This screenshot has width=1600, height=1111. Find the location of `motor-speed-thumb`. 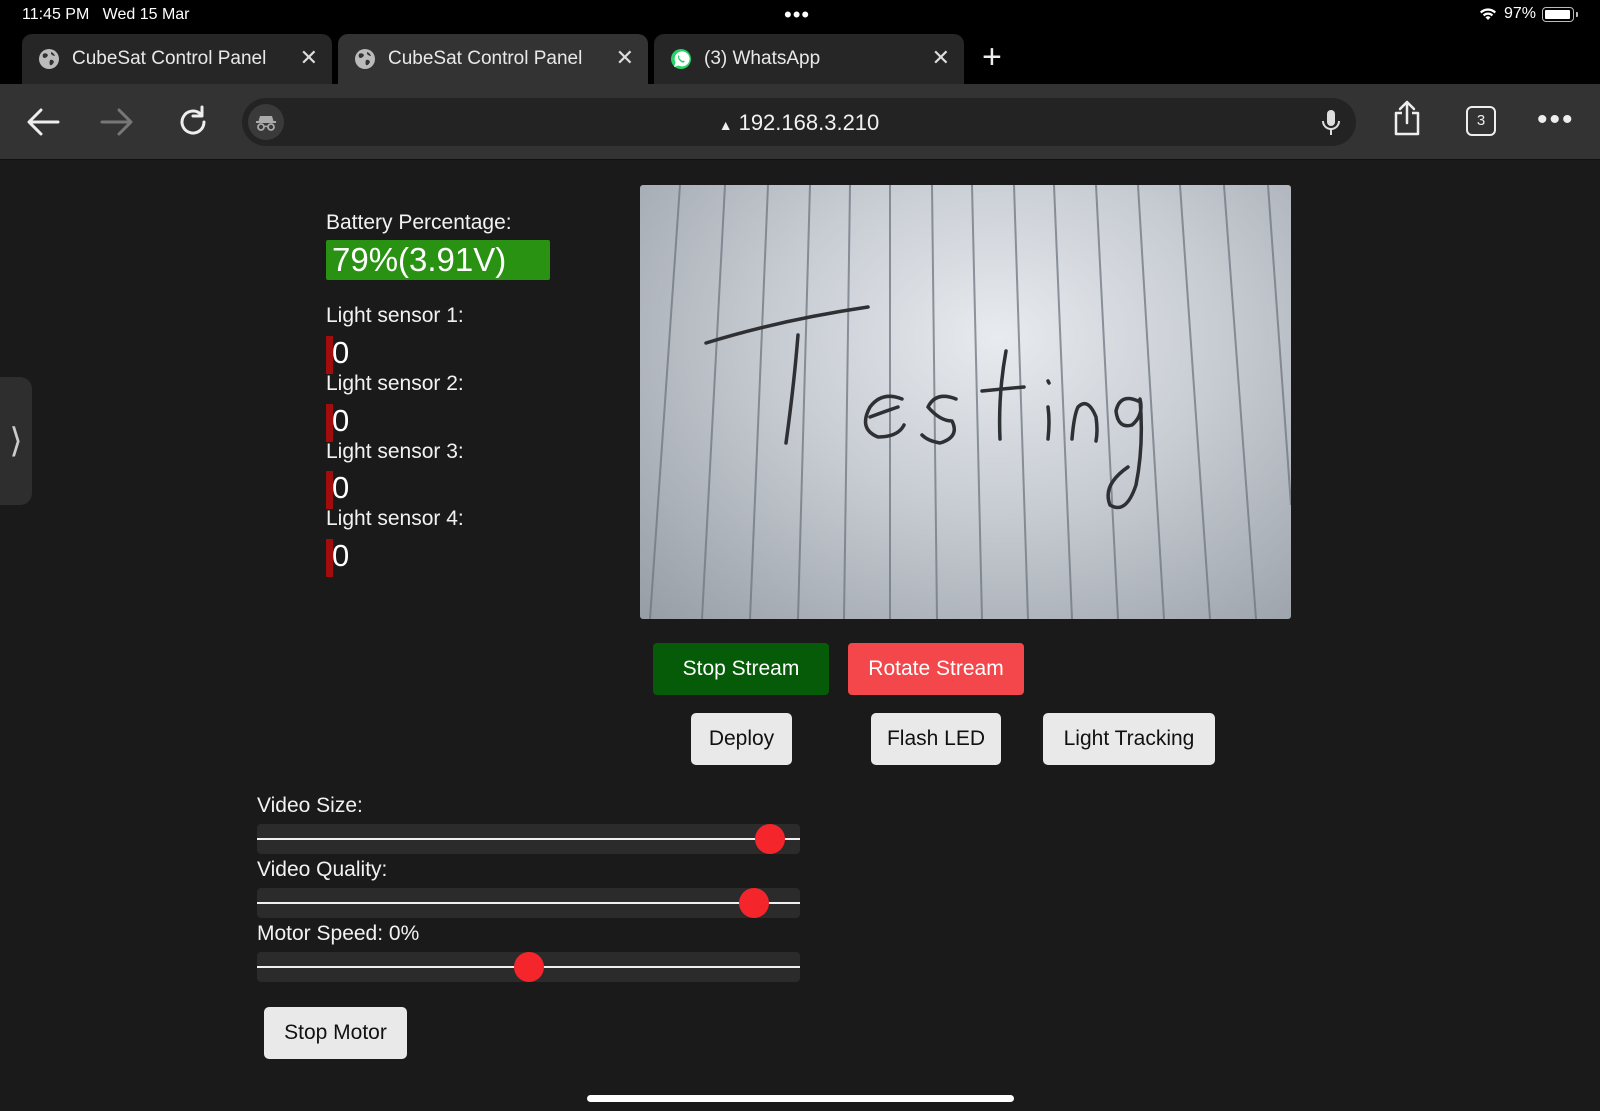

motor-speed-thumb is located at coordinates (529, 967).